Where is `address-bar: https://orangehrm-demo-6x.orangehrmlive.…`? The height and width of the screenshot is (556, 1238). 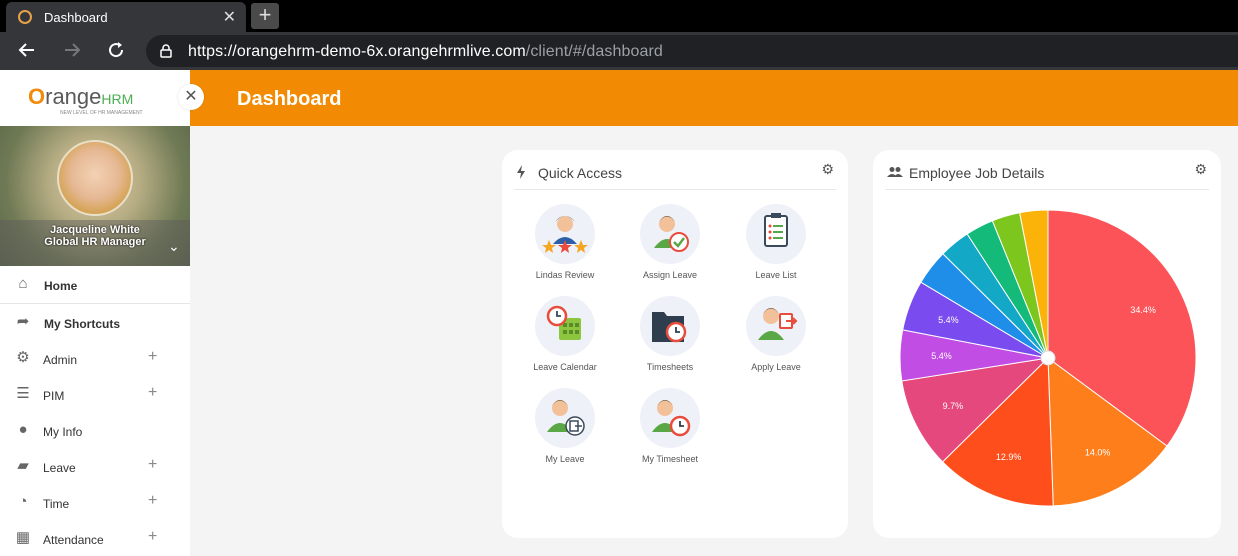 address-bar: https://orangehrm-demo-6x.orangehrmlive.… is located at coordinates (619, 51).